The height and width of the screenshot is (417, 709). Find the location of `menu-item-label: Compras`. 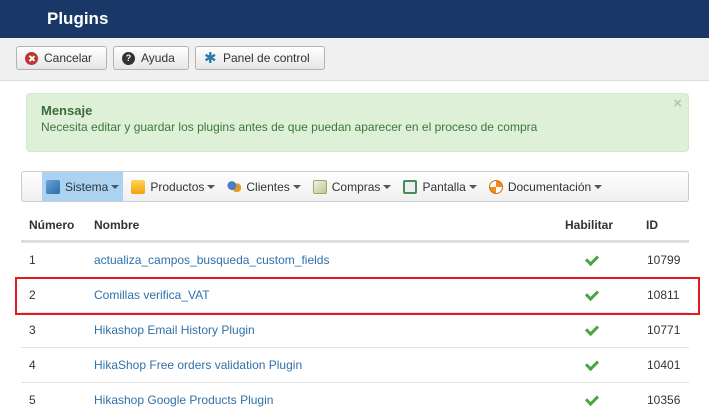

menu-item-label: Compras is located at coordinates (356, 186).